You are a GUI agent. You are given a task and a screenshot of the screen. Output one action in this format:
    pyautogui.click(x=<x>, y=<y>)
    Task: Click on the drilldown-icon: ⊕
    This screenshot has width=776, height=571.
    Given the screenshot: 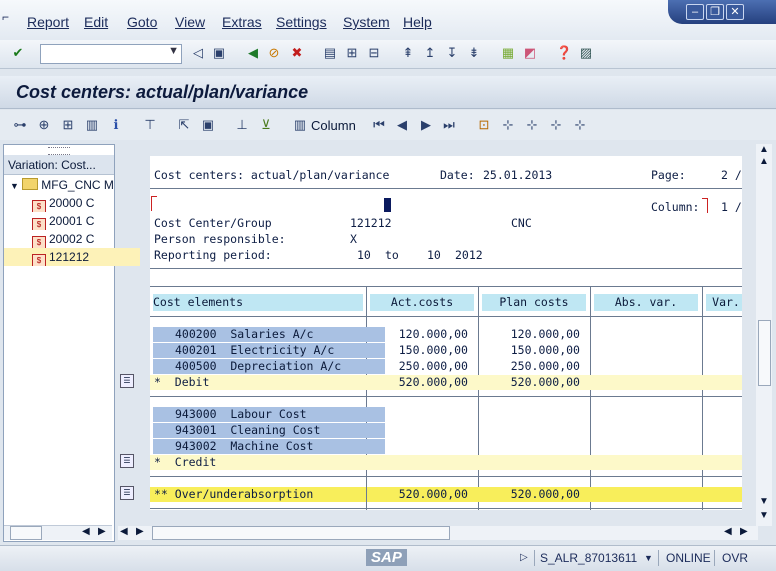 What is the action you would take?
    pyautogui.click(x=44, y=125)
    